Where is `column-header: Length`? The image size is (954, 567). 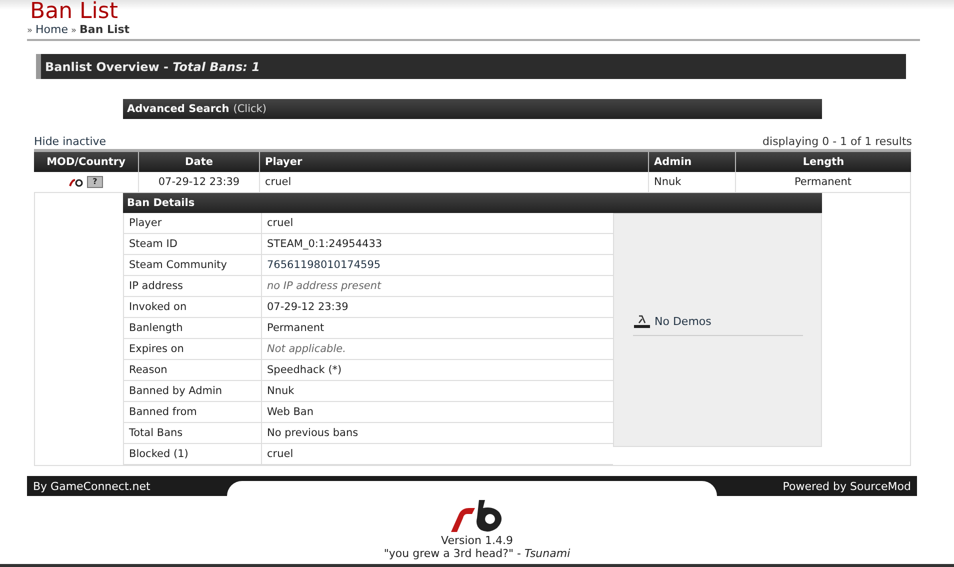
column-header: Length is located at coordinates (824, 162).